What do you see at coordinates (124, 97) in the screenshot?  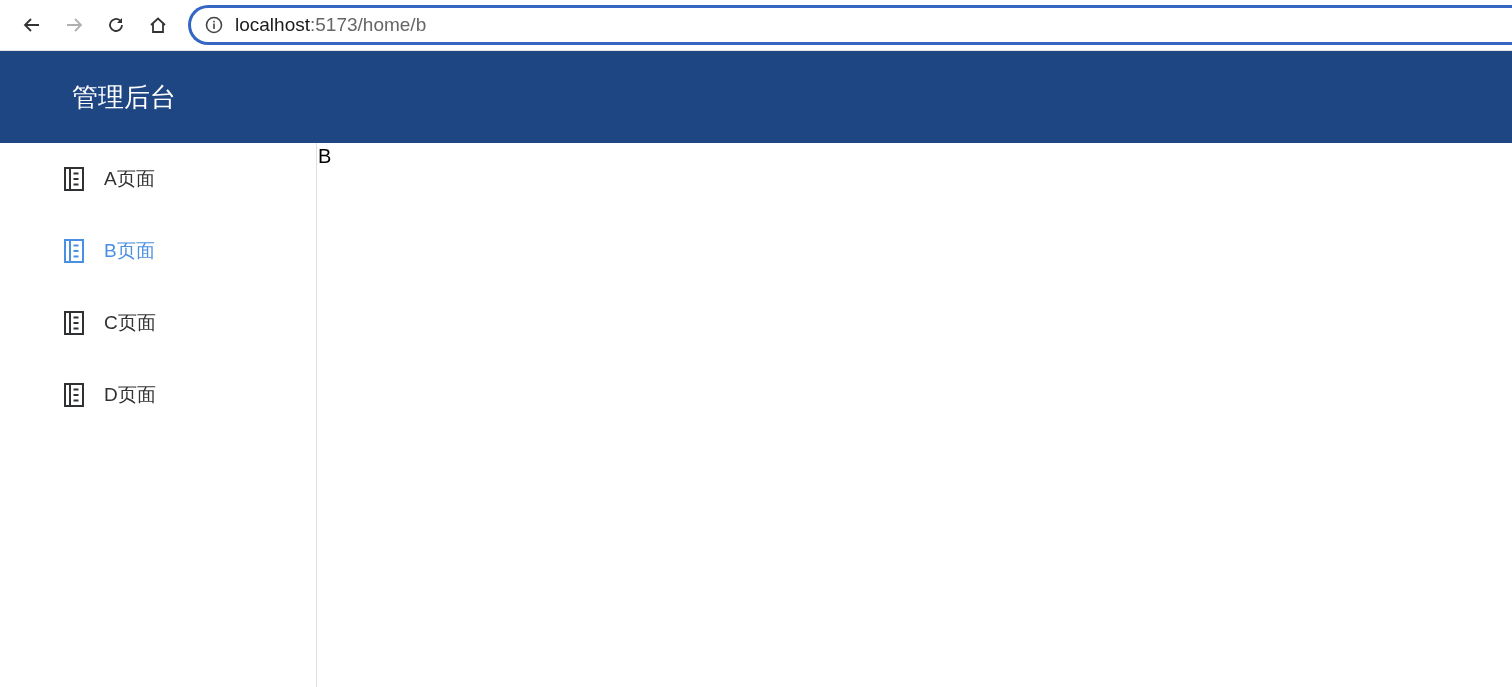 I see `app-title: 管理后台` at bounding box center [124, 97].